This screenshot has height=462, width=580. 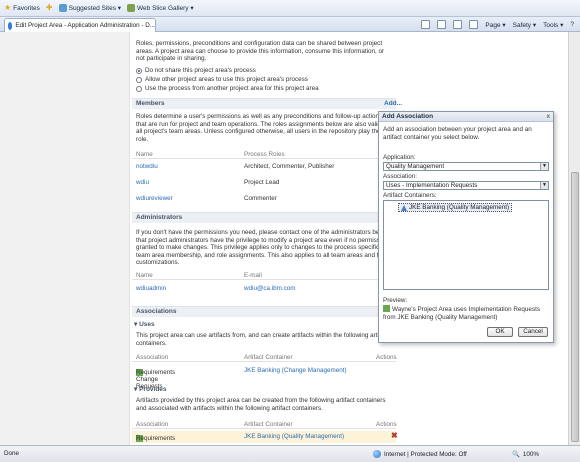 I want to click on container-link: JKE Banking (Change Management), so click(x=295, y=370).